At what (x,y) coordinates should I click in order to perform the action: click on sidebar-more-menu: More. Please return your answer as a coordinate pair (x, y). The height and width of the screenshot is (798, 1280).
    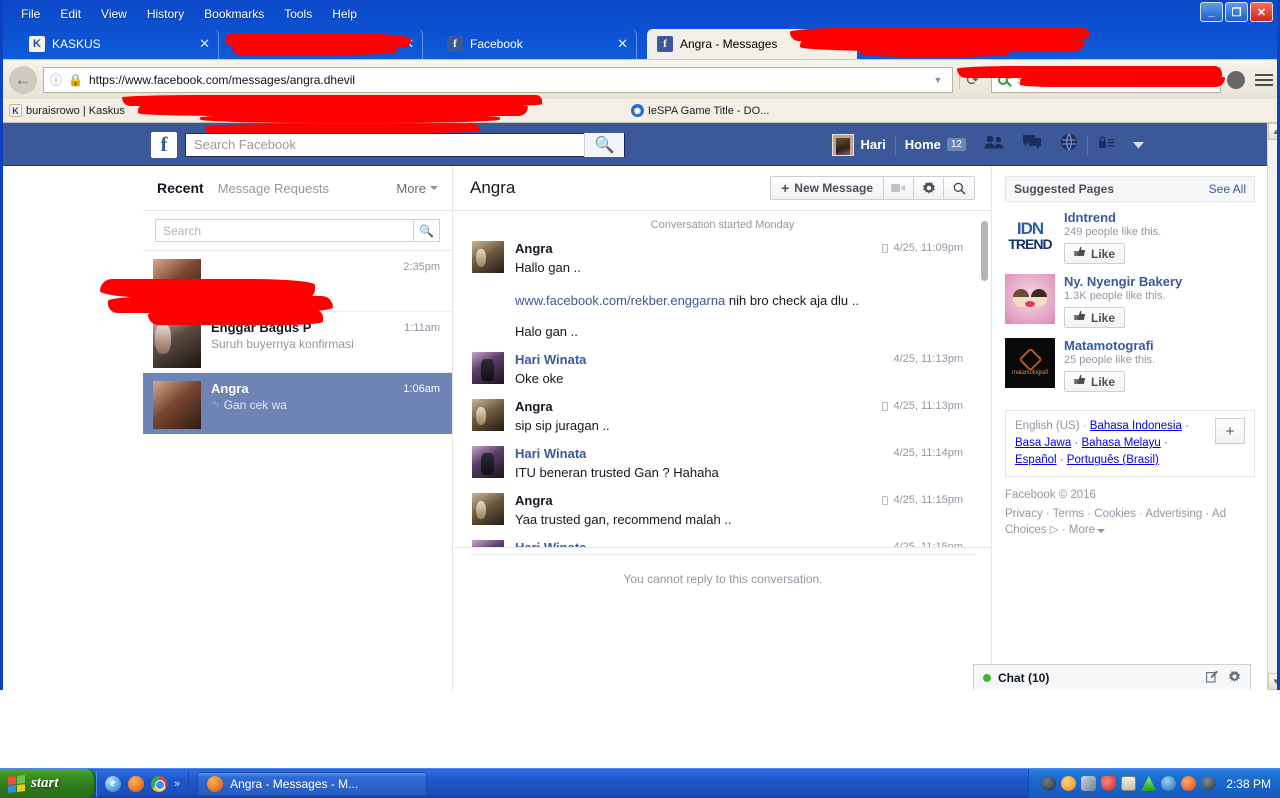
    Looking at the image, I should click on (417, 188).